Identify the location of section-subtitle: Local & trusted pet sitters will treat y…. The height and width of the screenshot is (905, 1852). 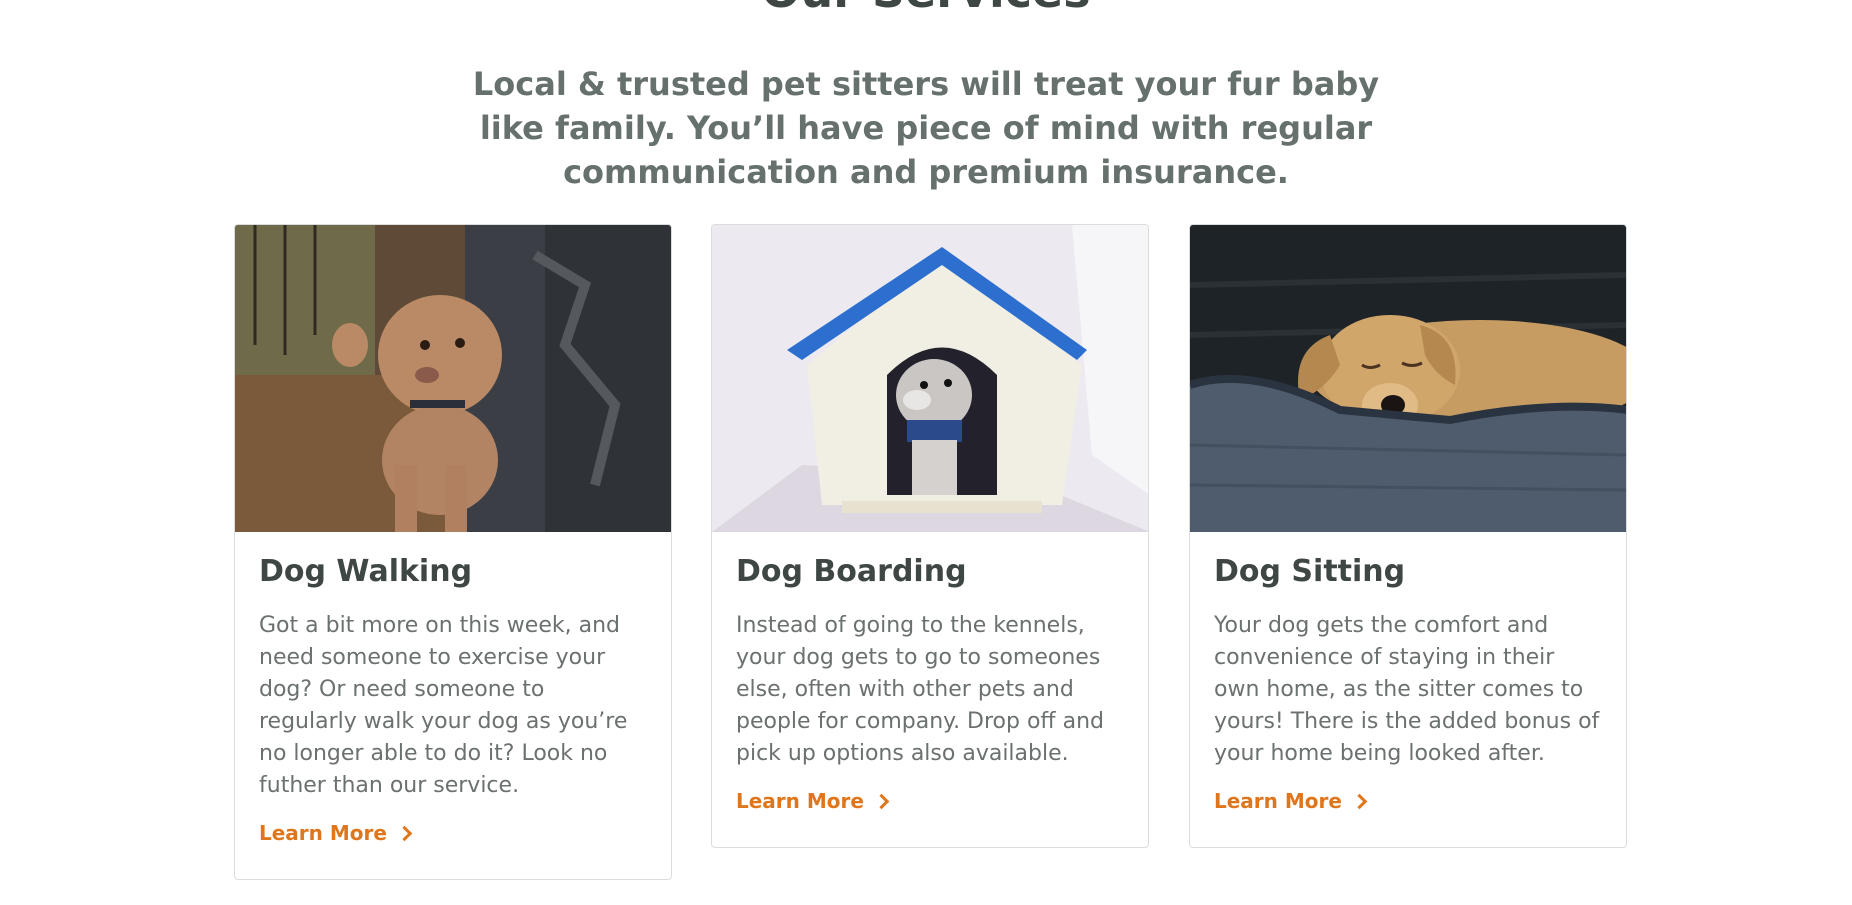
(926, 128).